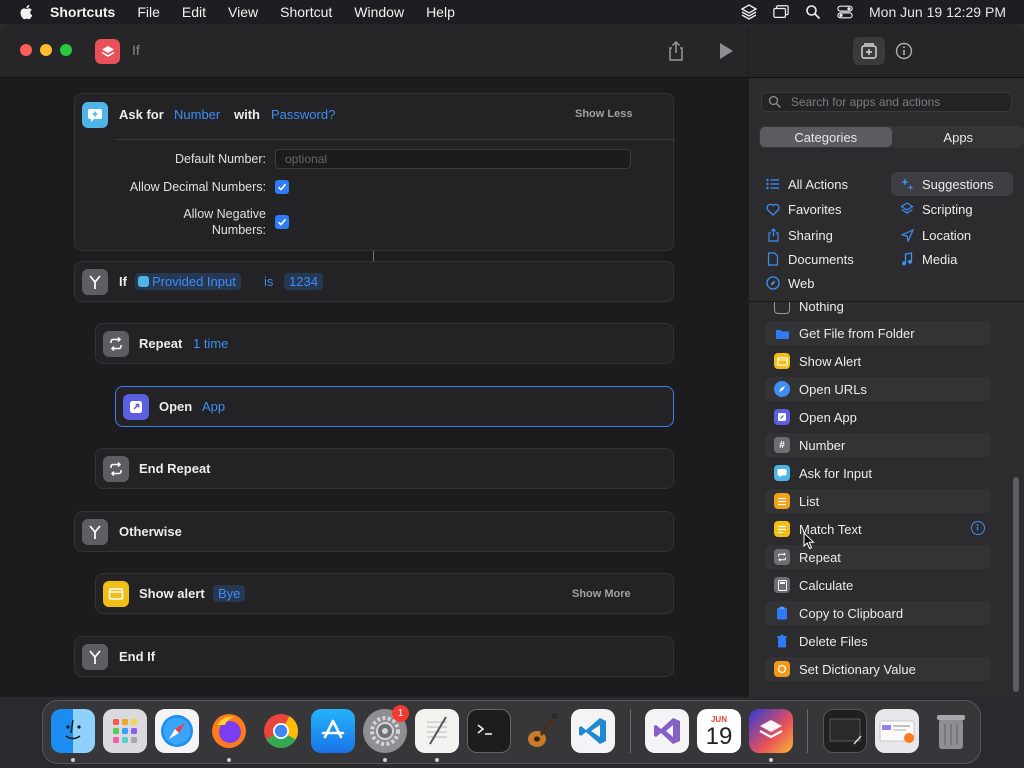  I want to click on library-segmented-control: Categories Apps, so click(891, 137).